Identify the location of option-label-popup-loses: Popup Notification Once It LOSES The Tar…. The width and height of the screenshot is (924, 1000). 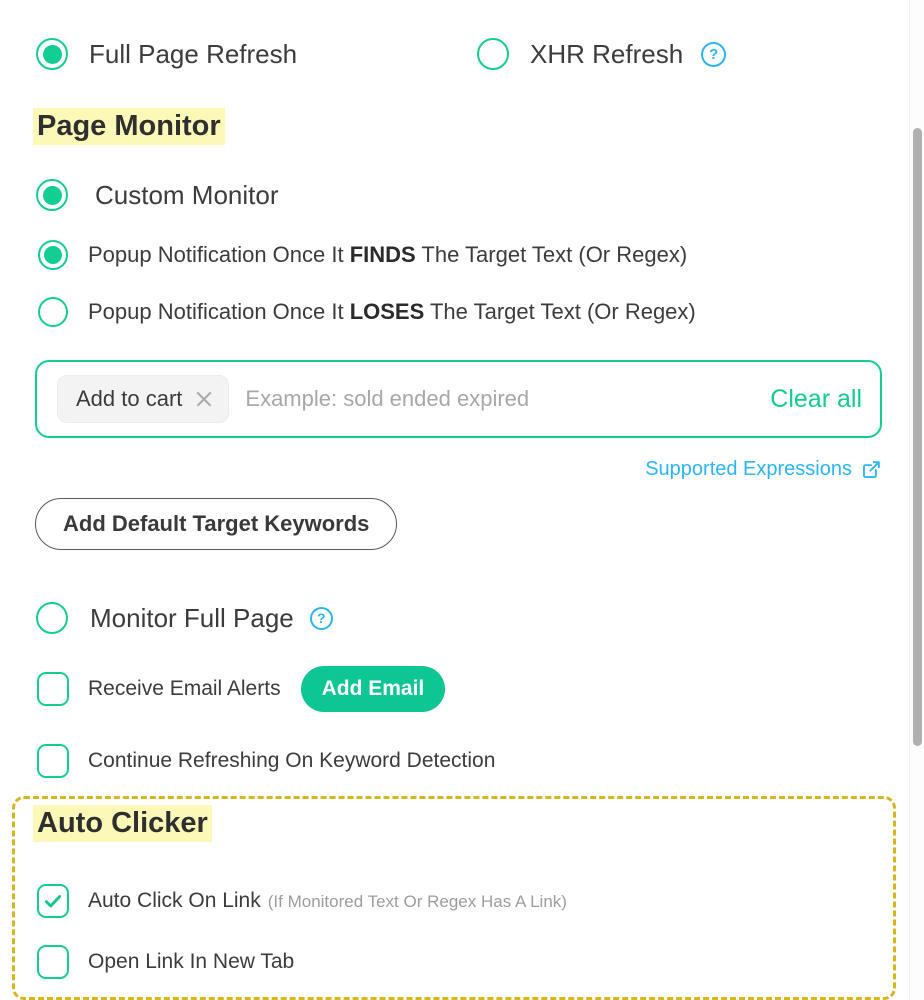
(392, 312).